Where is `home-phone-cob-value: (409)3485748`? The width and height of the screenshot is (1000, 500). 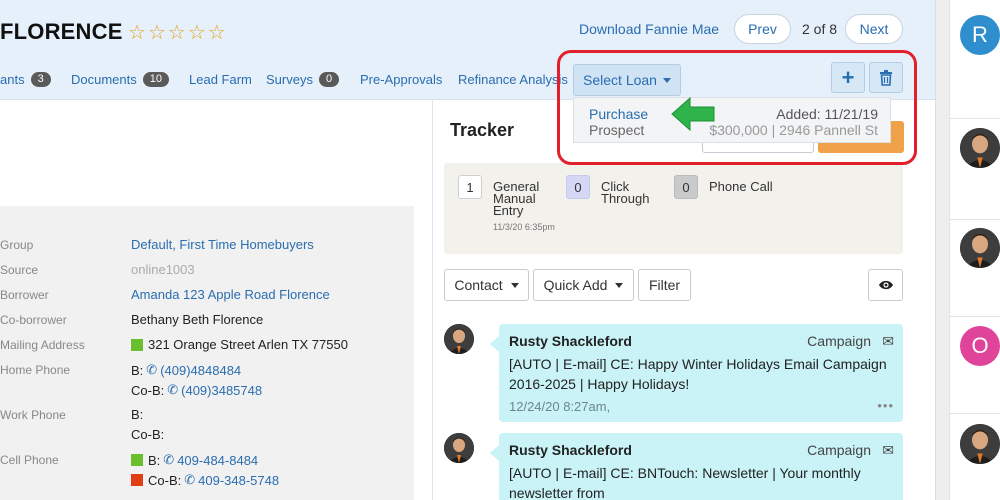
home-phone-cob-value: (409)3485748 is located at coordinates (221, 390).